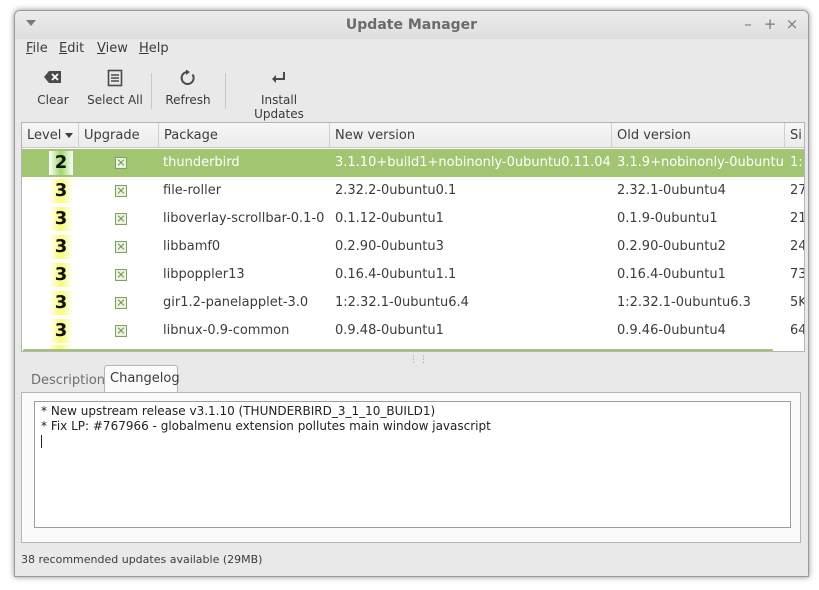  Describe the element at coordinates (684, 302) in the screenshot. I see `old-version-cell: 1:2.32.1-0ubuntu6.3` at that location.